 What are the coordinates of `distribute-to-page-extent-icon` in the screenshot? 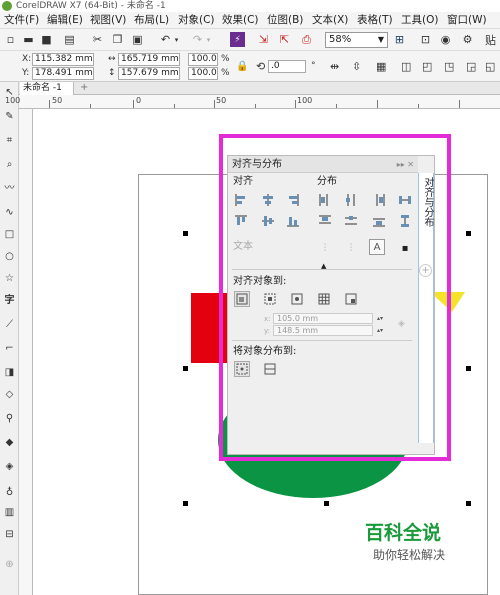 It's located at (270, 369).